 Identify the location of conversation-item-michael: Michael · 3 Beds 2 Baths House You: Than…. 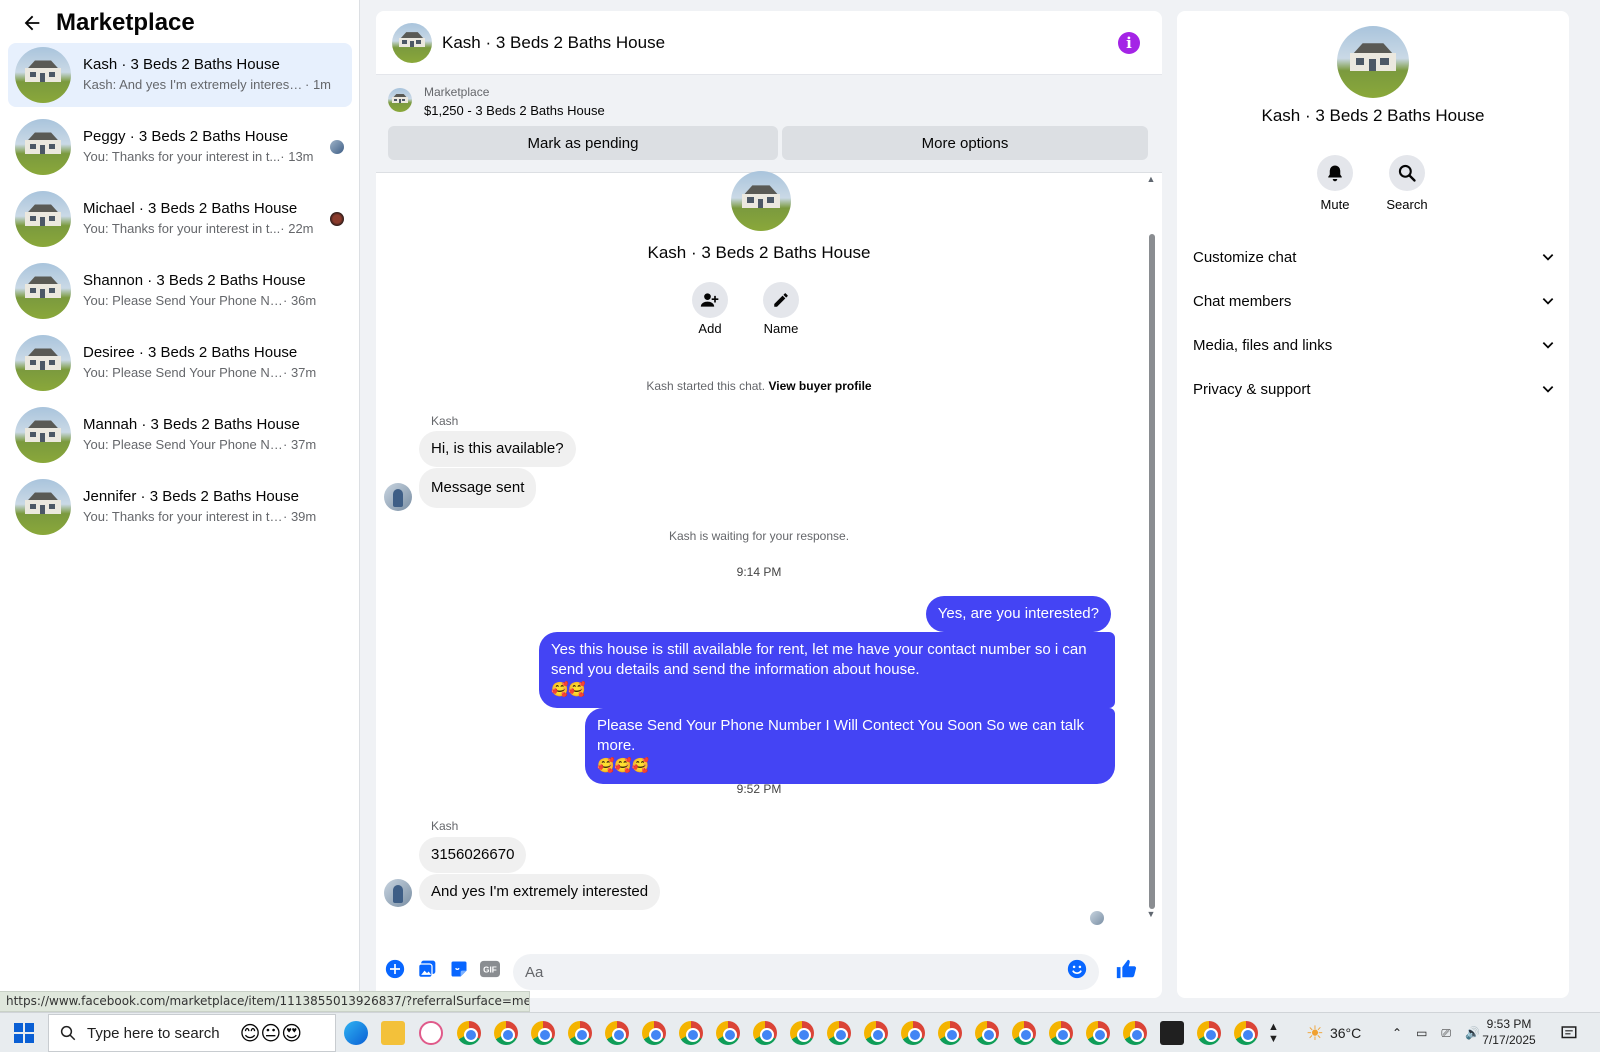
(180, 219).